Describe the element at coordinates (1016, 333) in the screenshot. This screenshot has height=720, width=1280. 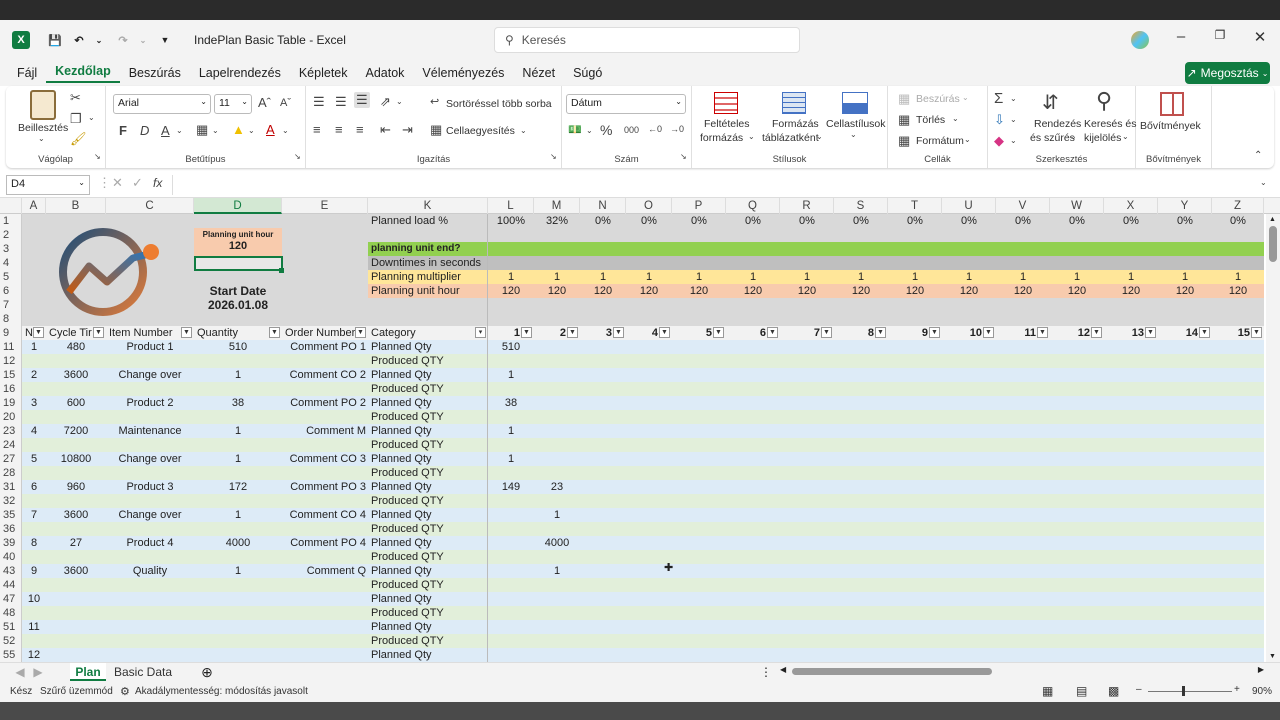
I see `header-period: 11` at that location.